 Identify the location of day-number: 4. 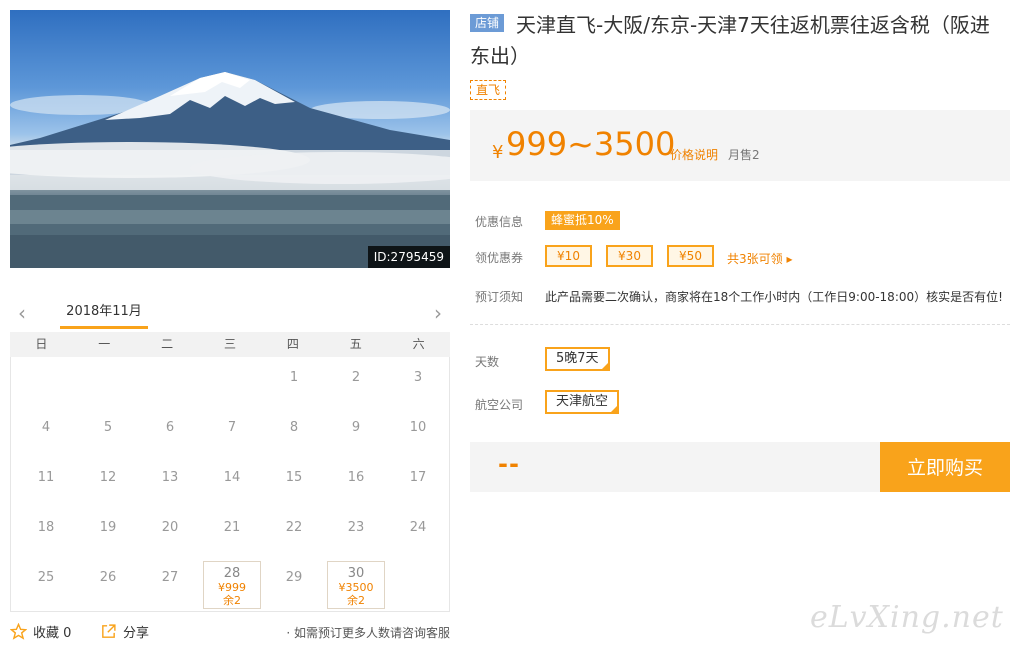
(46, 427).